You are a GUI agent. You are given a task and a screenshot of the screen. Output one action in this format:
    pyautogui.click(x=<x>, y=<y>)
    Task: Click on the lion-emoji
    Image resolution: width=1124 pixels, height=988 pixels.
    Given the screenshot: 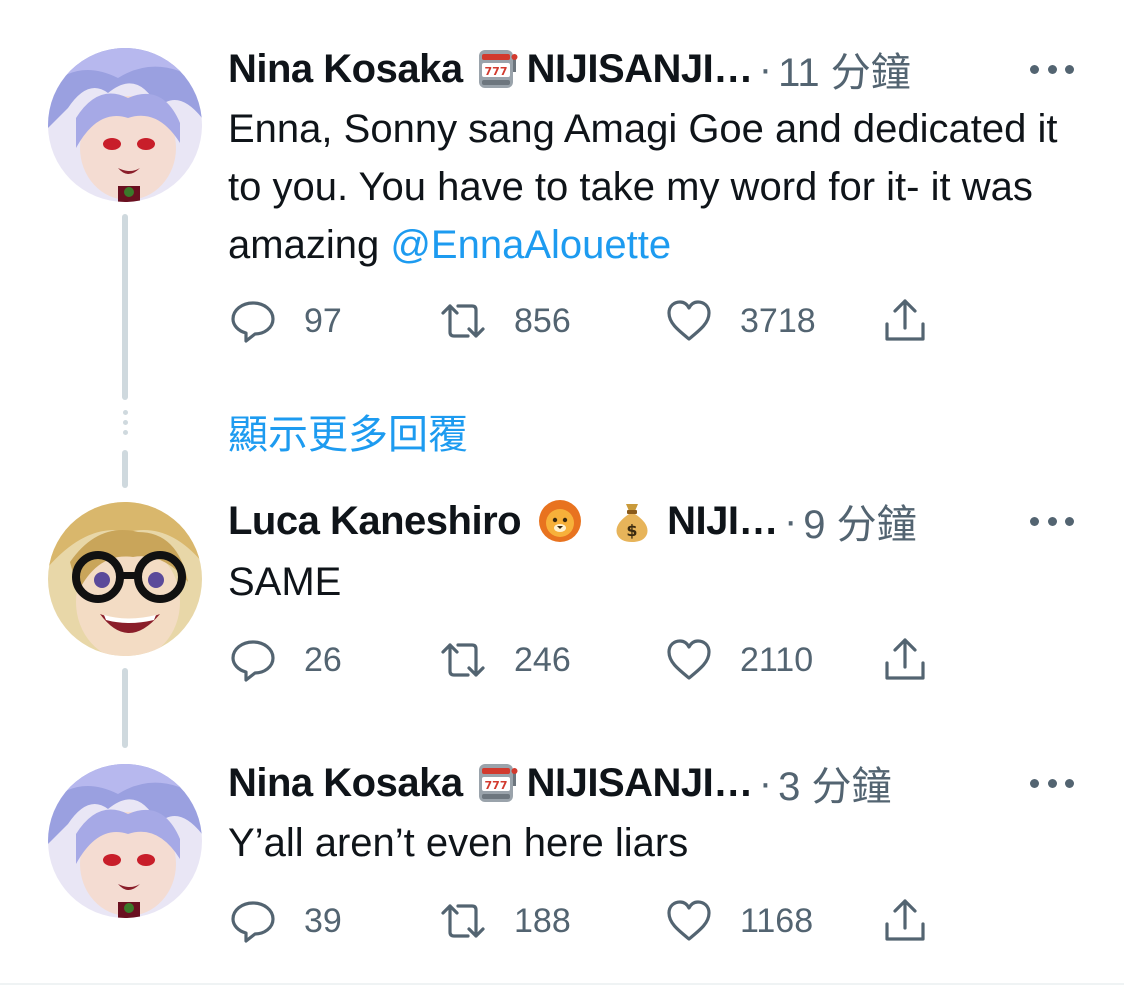 What is the action you would take?
    pyautogui.click(x=560, y=521)
    